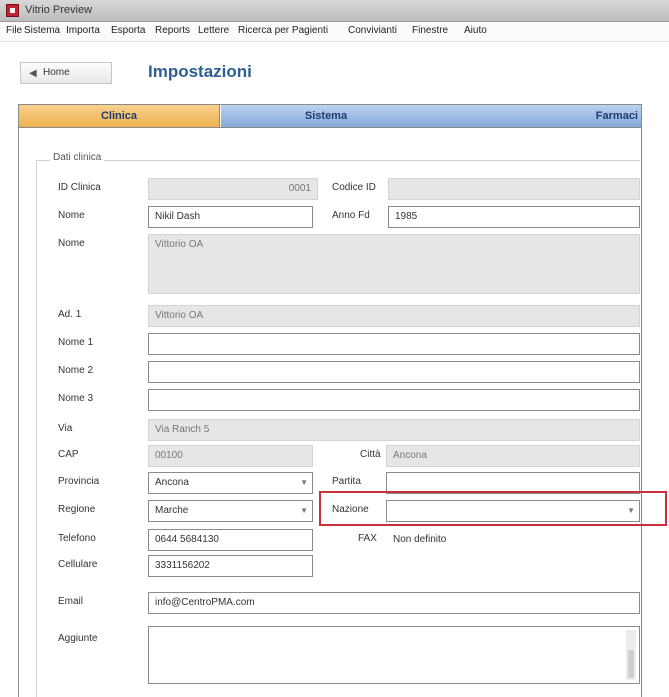 This screenshot has width=669, height=697. Describe the element at coordinates (65, 428) in the screenshot. I see `via-label: Via` at that location.